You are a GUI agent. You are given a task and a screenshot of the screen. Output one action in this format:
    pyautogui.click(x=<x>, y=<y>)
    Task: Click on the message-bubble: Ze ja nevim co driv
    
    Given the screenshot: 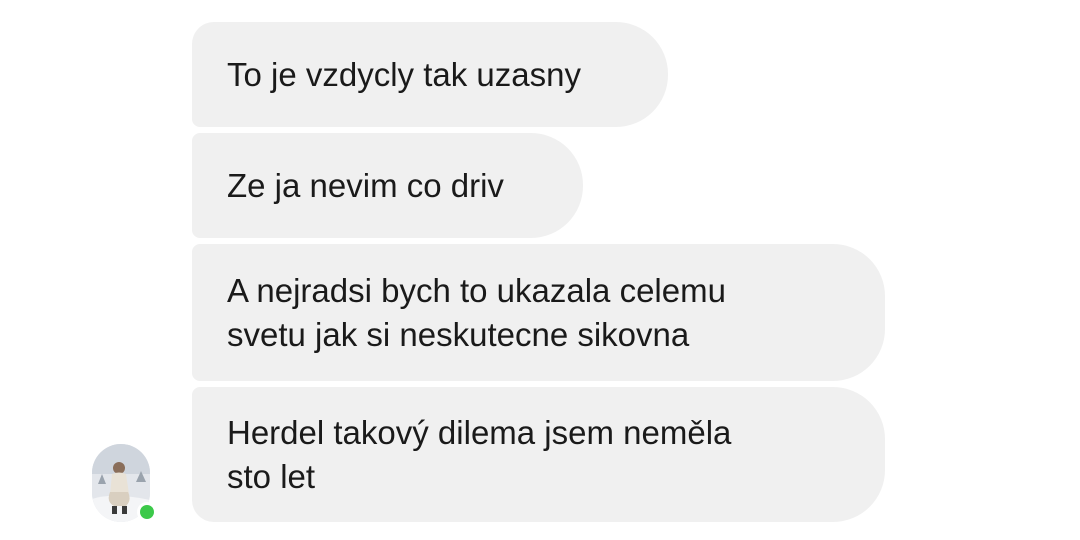 What is the action you would take?
    pyautogui.click(x=387, y=185)
    